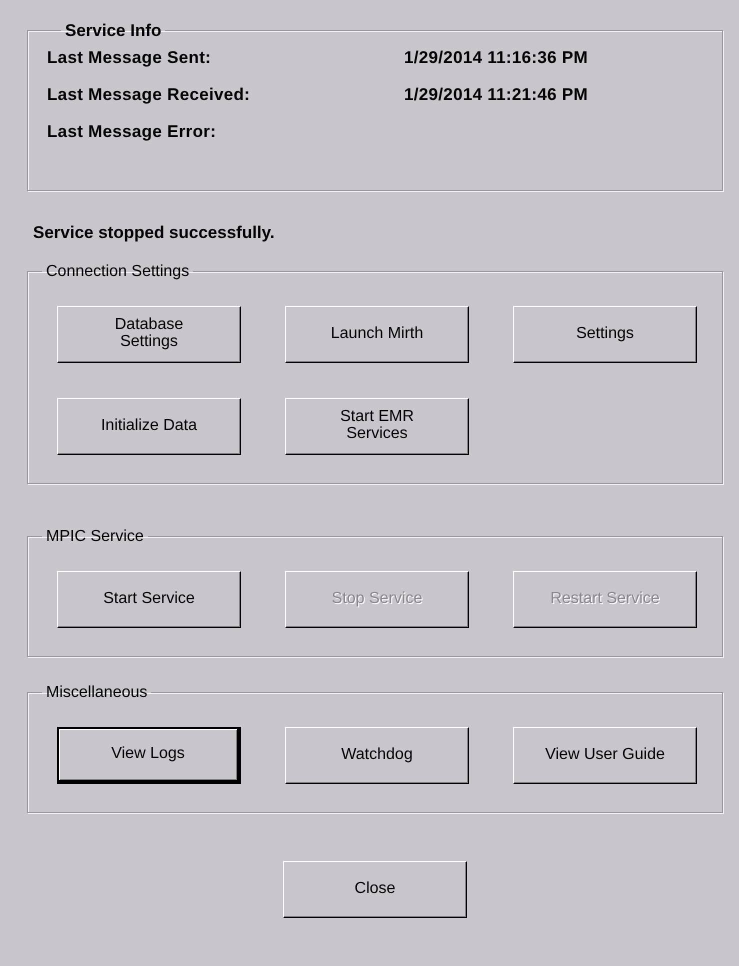  I want to click on group-title: MPIC Service, so click(95, 536).